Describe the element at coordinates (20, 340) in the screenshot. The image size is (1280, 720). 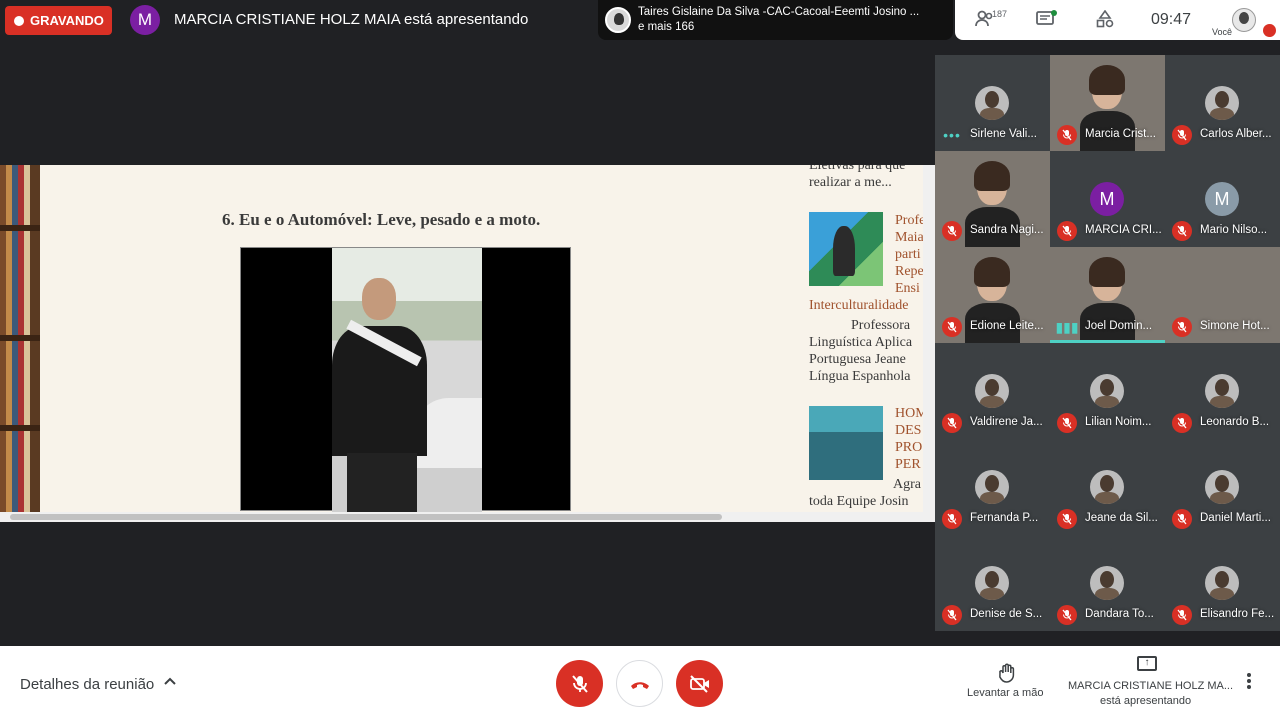
I see `bookshelf-image` at that location.